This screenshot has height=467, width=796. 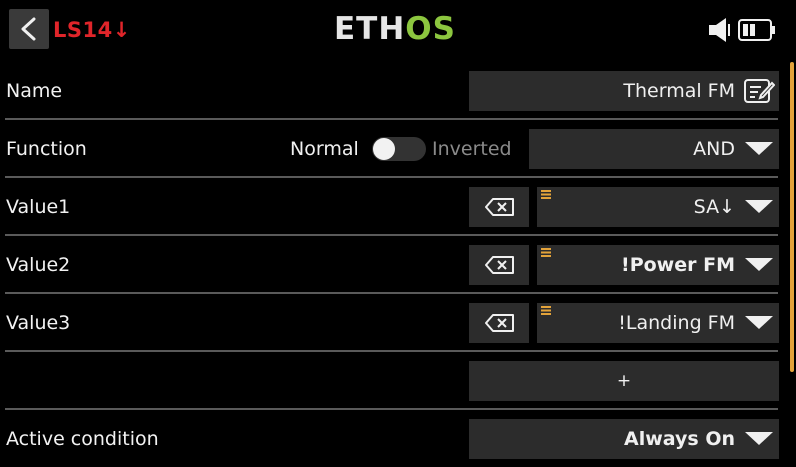 What do you see at coordinates (393, 381) in the screenshot?
I see `row-add: +` at bounding box center [393, 381].